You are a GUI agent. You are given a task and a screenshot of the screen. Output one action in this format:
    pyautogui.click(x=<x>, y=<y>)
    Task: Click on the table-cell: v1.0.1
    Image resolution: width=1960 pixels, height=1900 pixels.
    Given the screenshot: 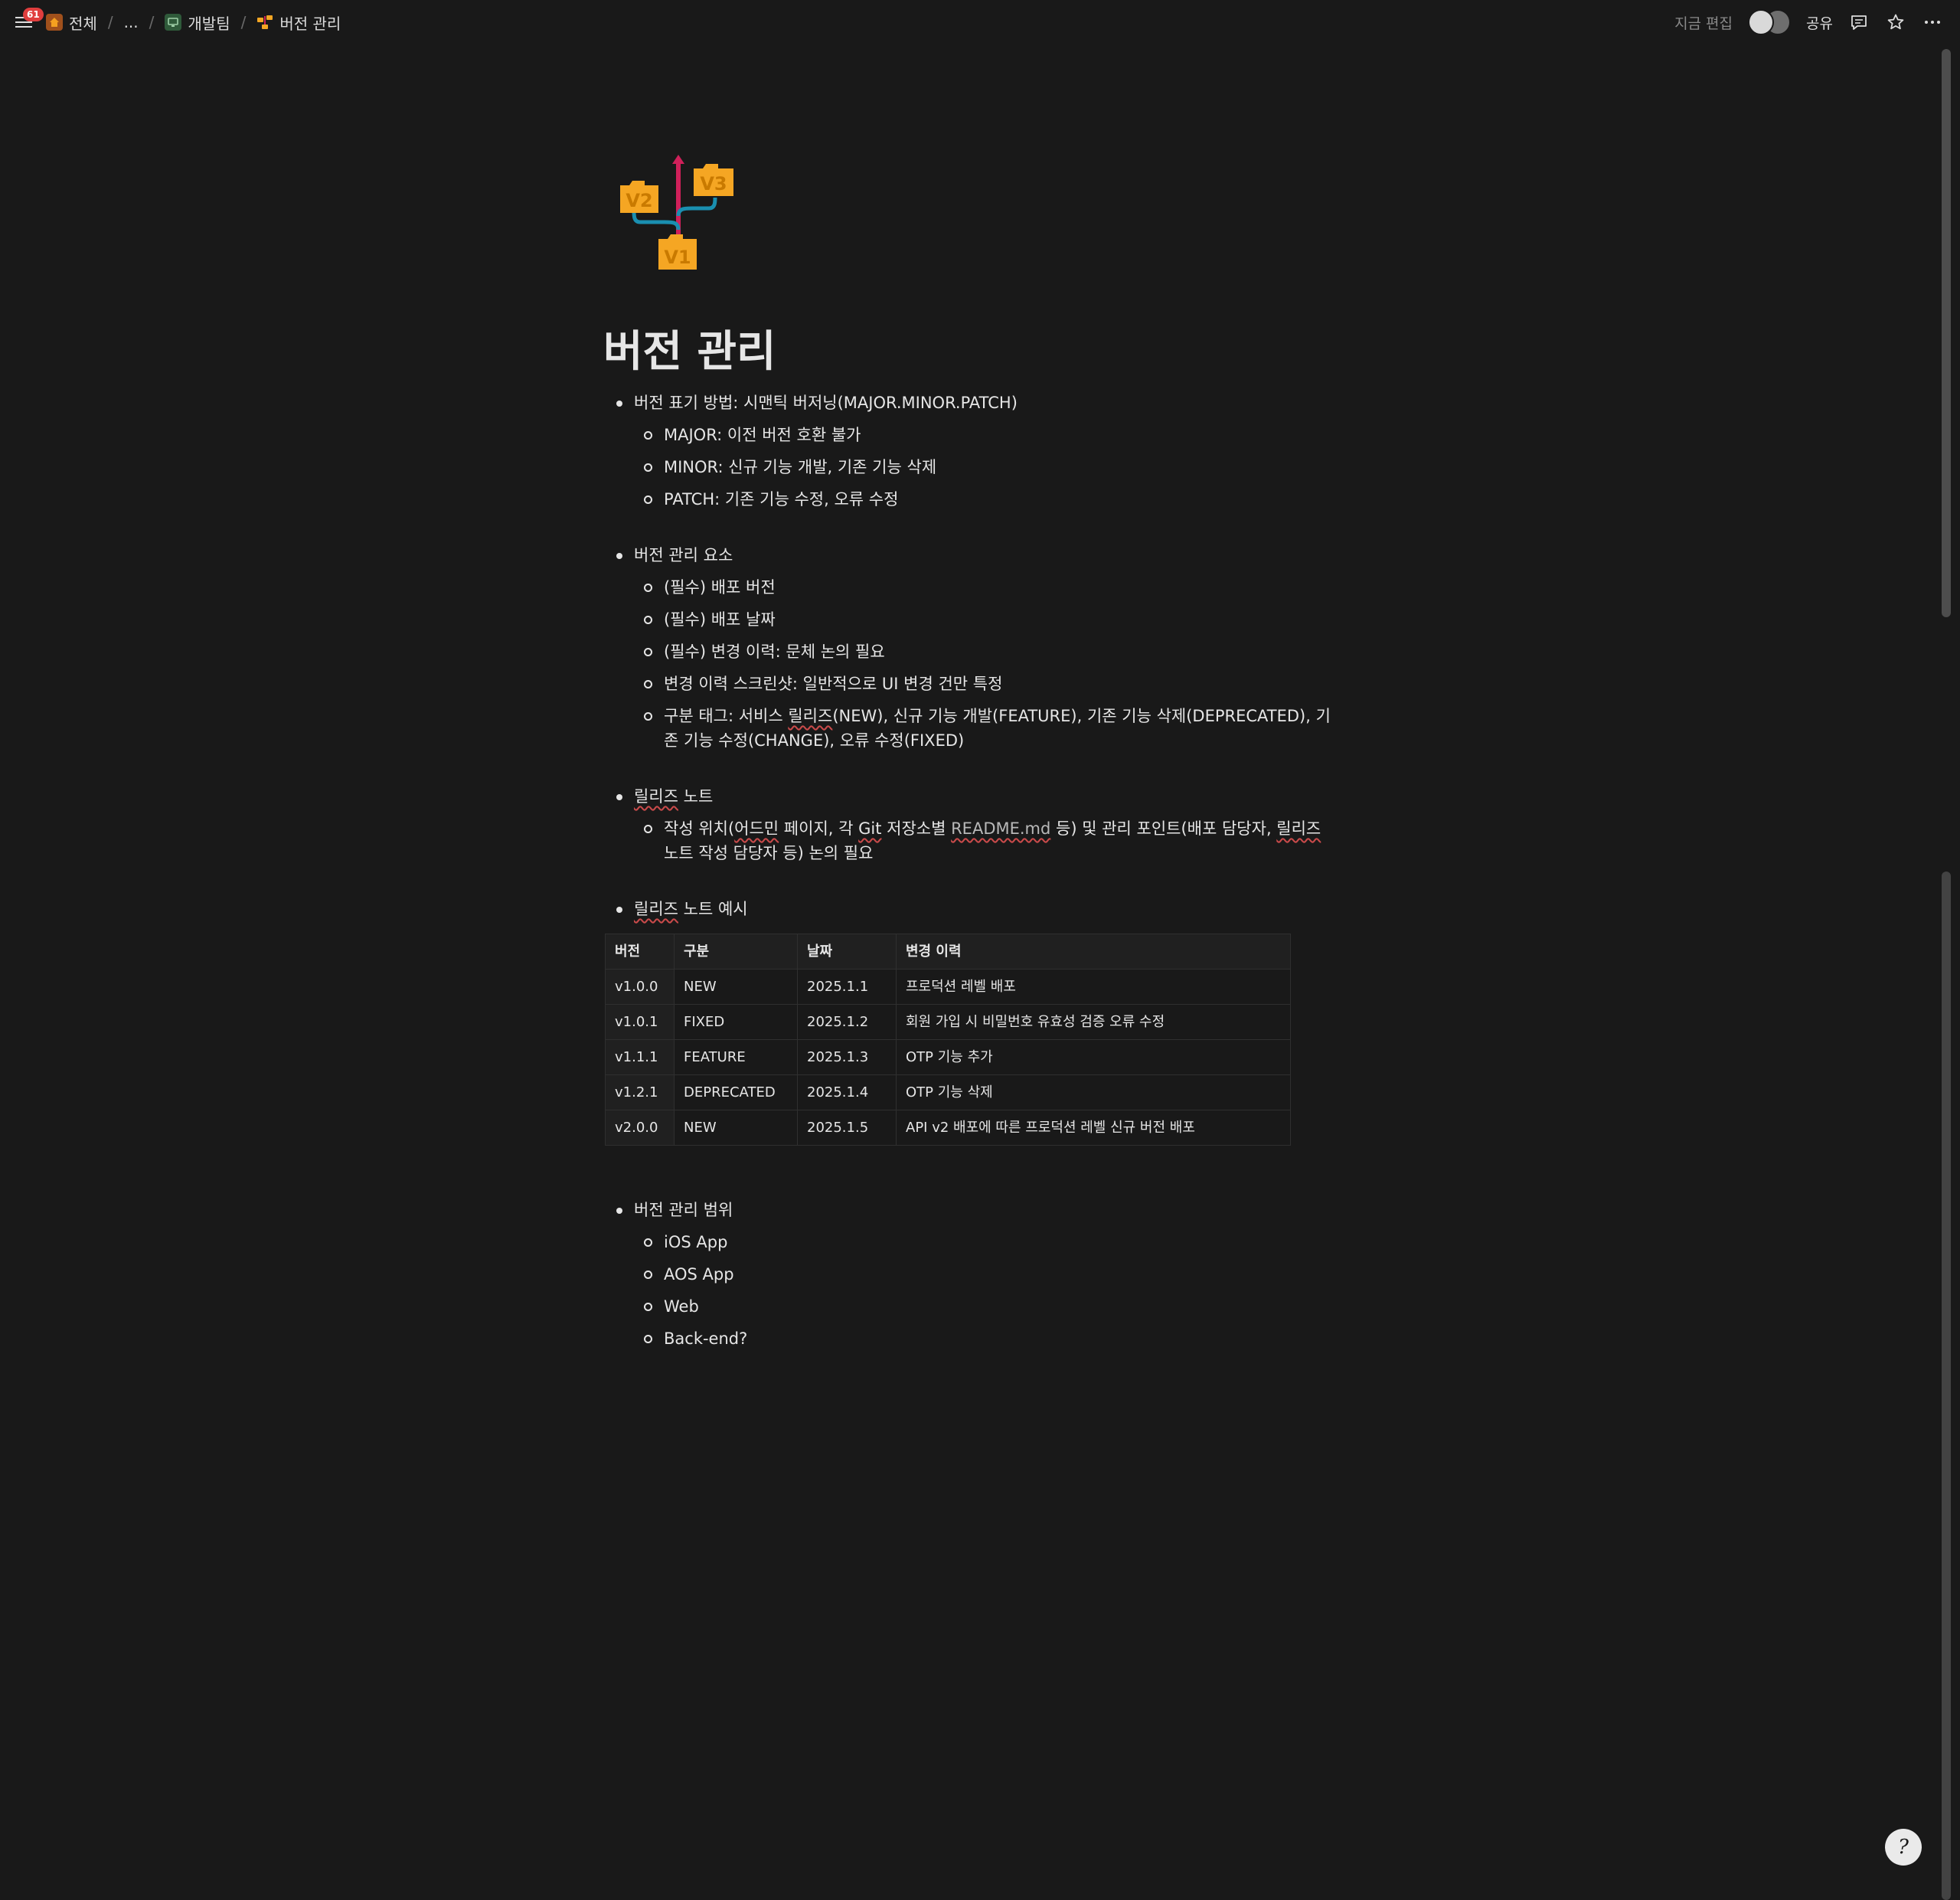 What is the action you would take?
    pyautogui.click(x=640, y=1022)
    